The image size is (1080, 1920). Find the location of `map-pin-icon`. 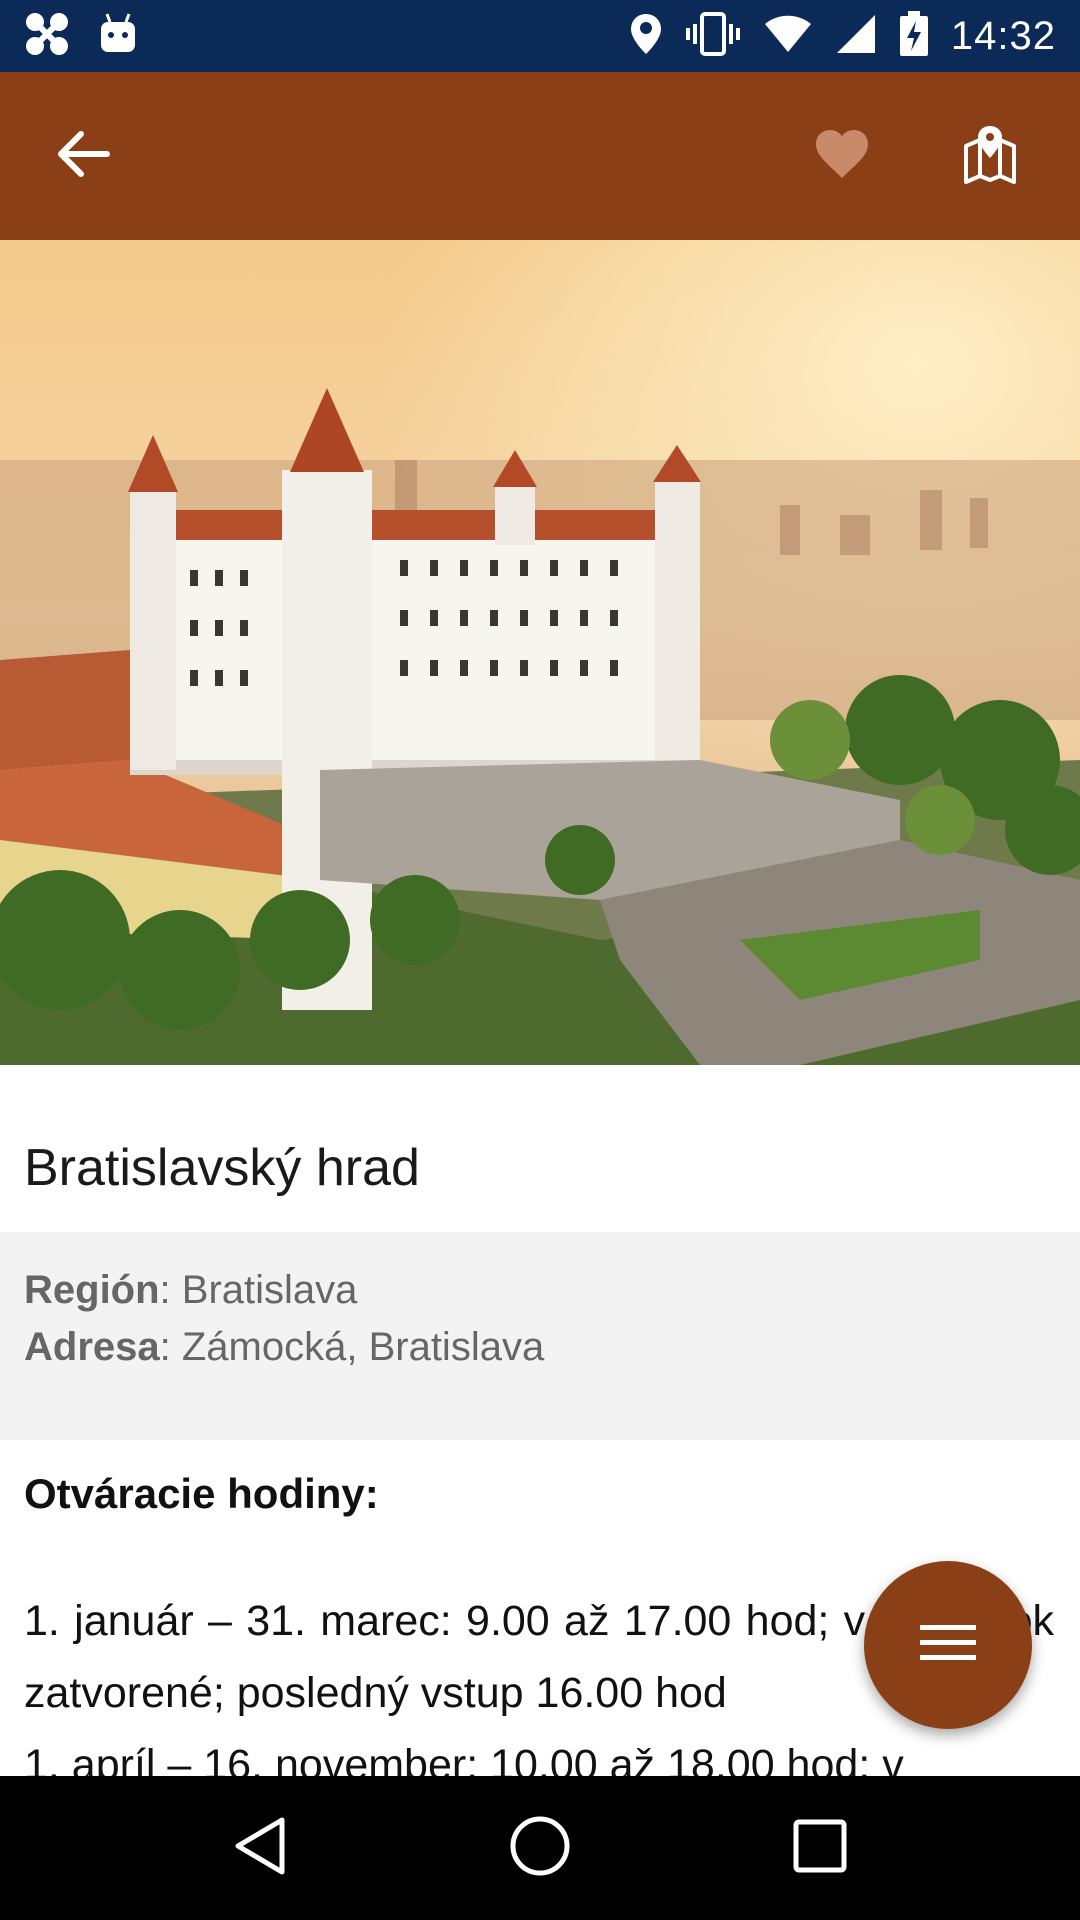

map-pin-icon is located at coordinates (990, 156).